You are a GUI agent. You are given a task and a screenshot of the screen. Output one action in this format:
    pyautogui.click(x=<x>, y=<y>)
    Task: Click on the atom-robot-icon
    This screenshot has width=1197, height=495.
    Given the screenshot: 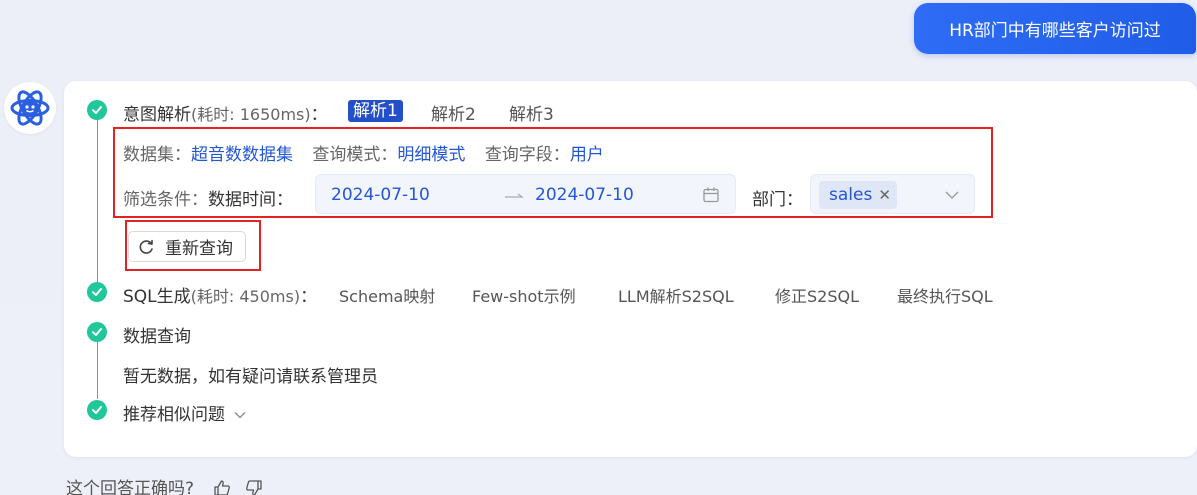 What is the action you would take?
    pyautogui.click(x=30, y=108)
    